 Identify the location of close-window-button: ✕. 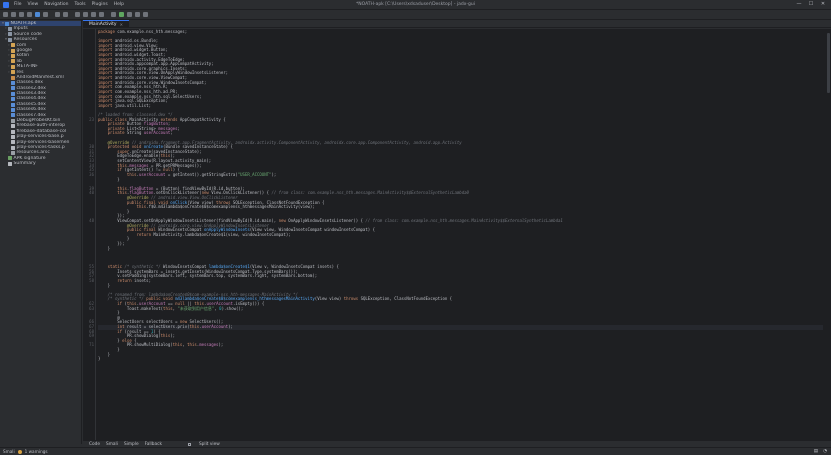
(823, 4).